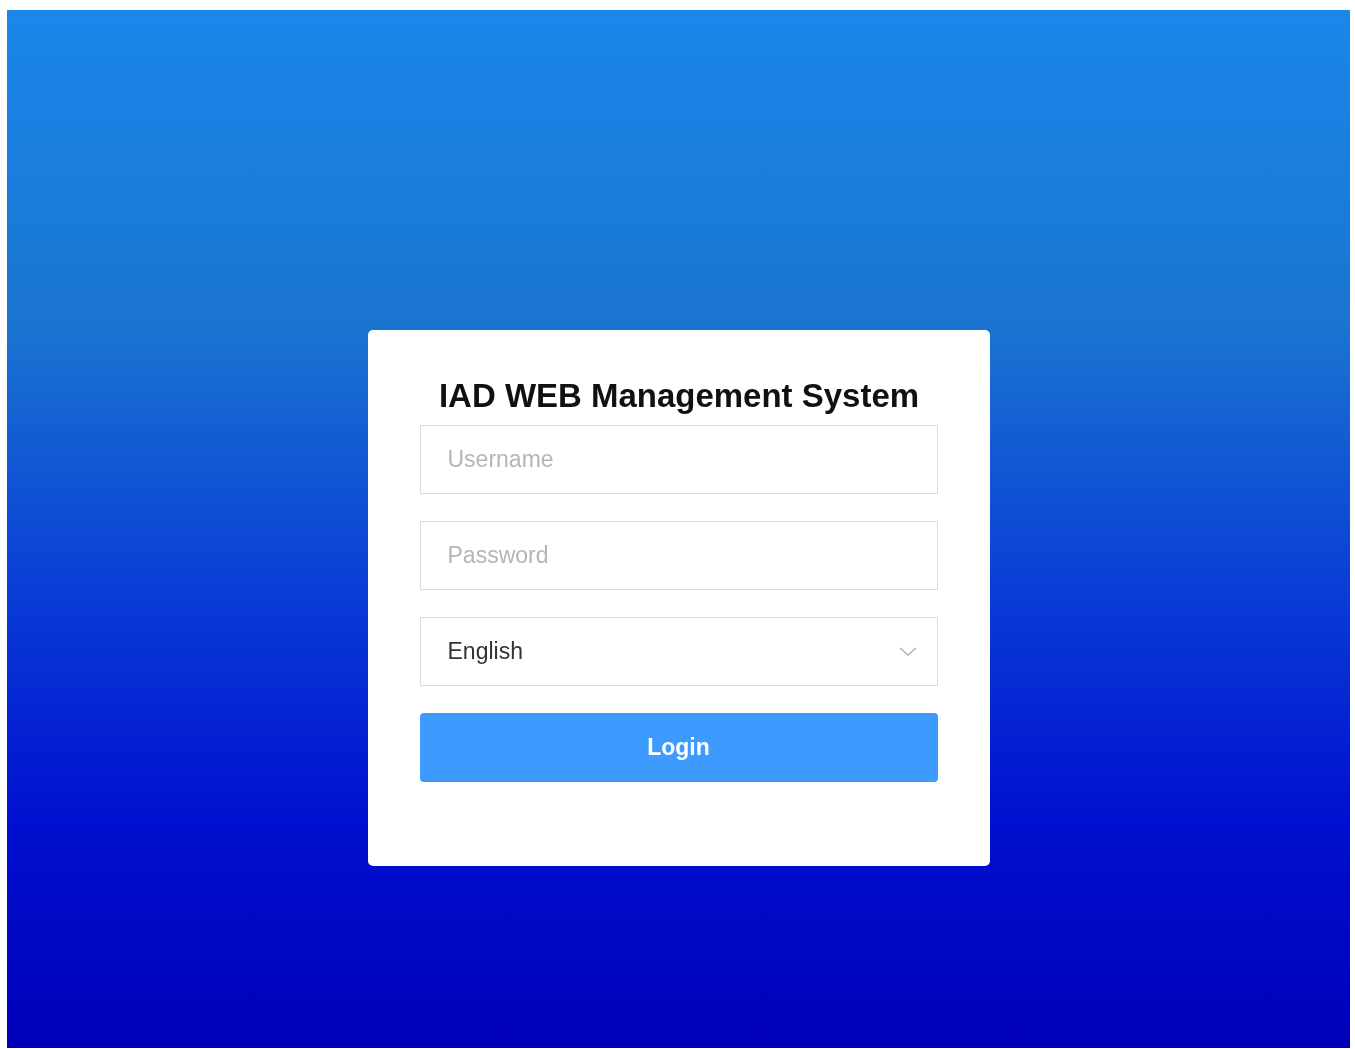 This screenshot has width=1355, height=1049. I want to click on username-field: Username, so click(678, 459).